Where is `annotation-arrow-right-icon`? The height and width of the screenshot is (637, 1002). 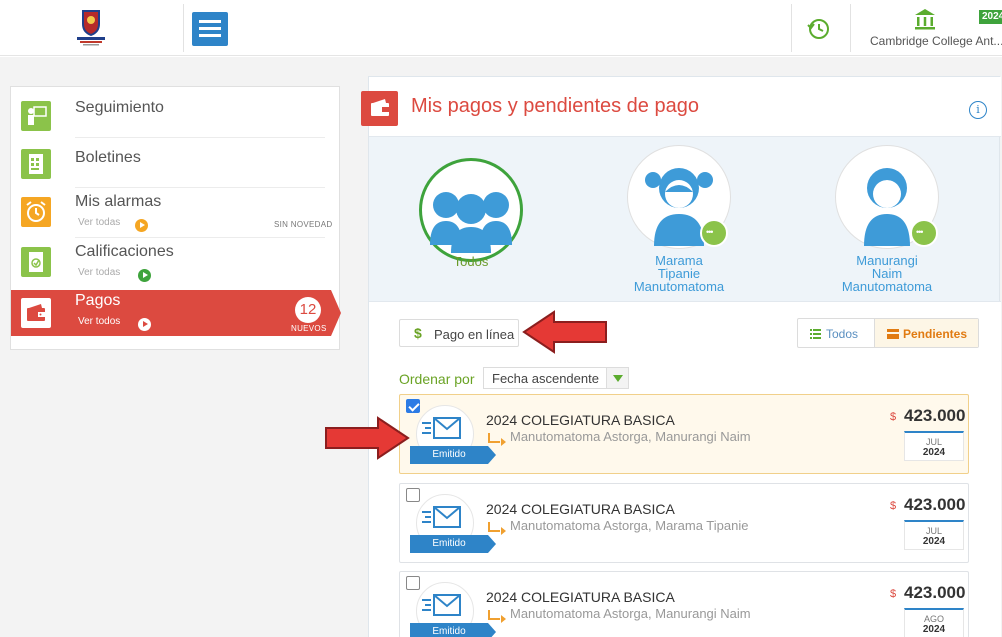 annotation-arrow-right-icon is located at coordinates (367, 438).